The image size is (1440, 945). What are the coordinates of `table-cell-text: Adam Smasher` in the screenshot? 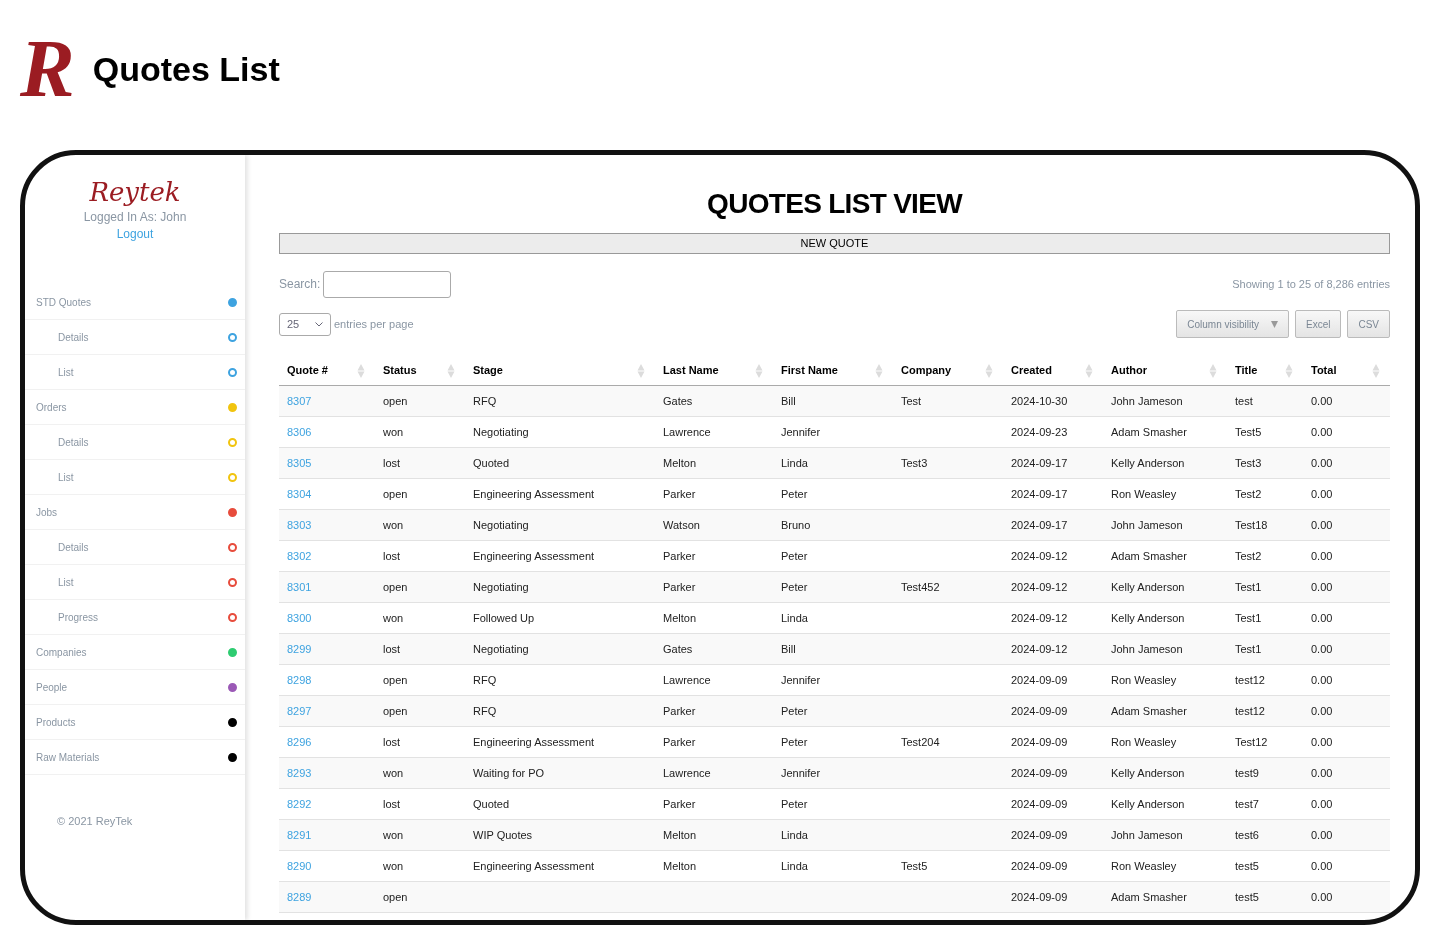 It's located at (1149, 556).